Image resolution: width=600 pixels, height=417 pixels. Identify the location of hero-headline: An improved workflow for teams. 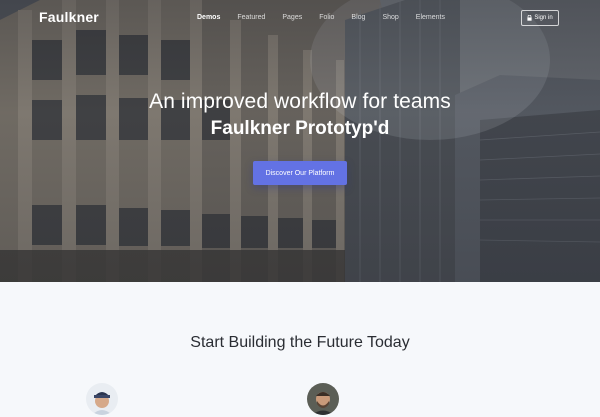
(300, 101).